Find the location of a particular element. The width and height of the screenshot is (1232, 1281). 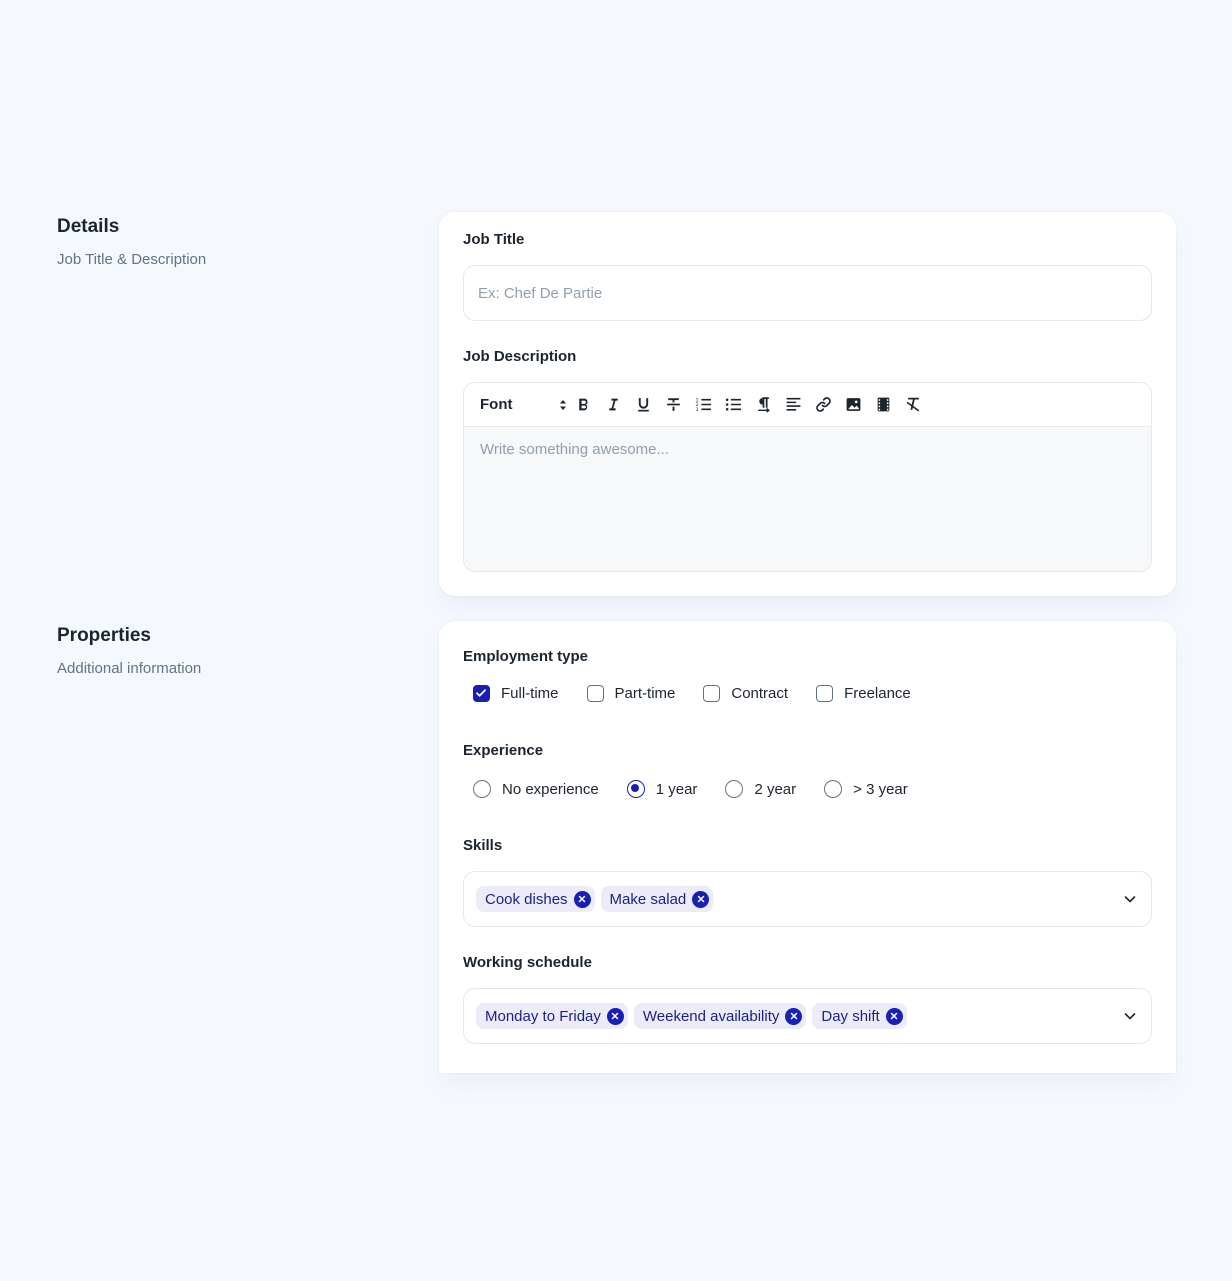

link-icon is located at coordinates (823, 404).